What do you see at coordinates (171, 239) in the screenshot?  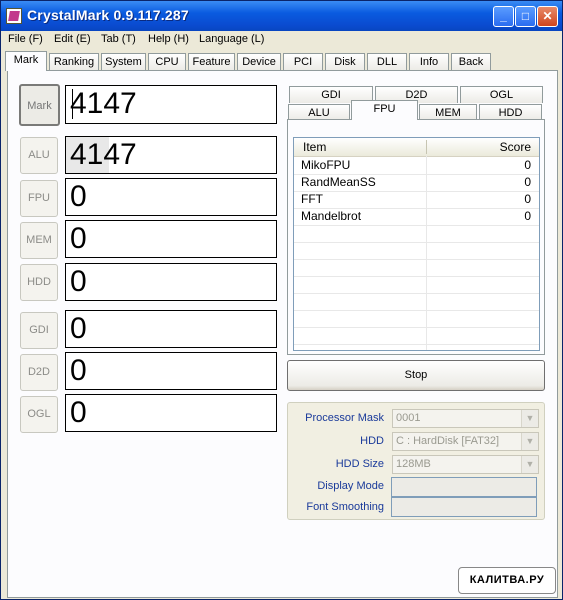 I see `mem-score: 0` at bounding box center [171, 239].